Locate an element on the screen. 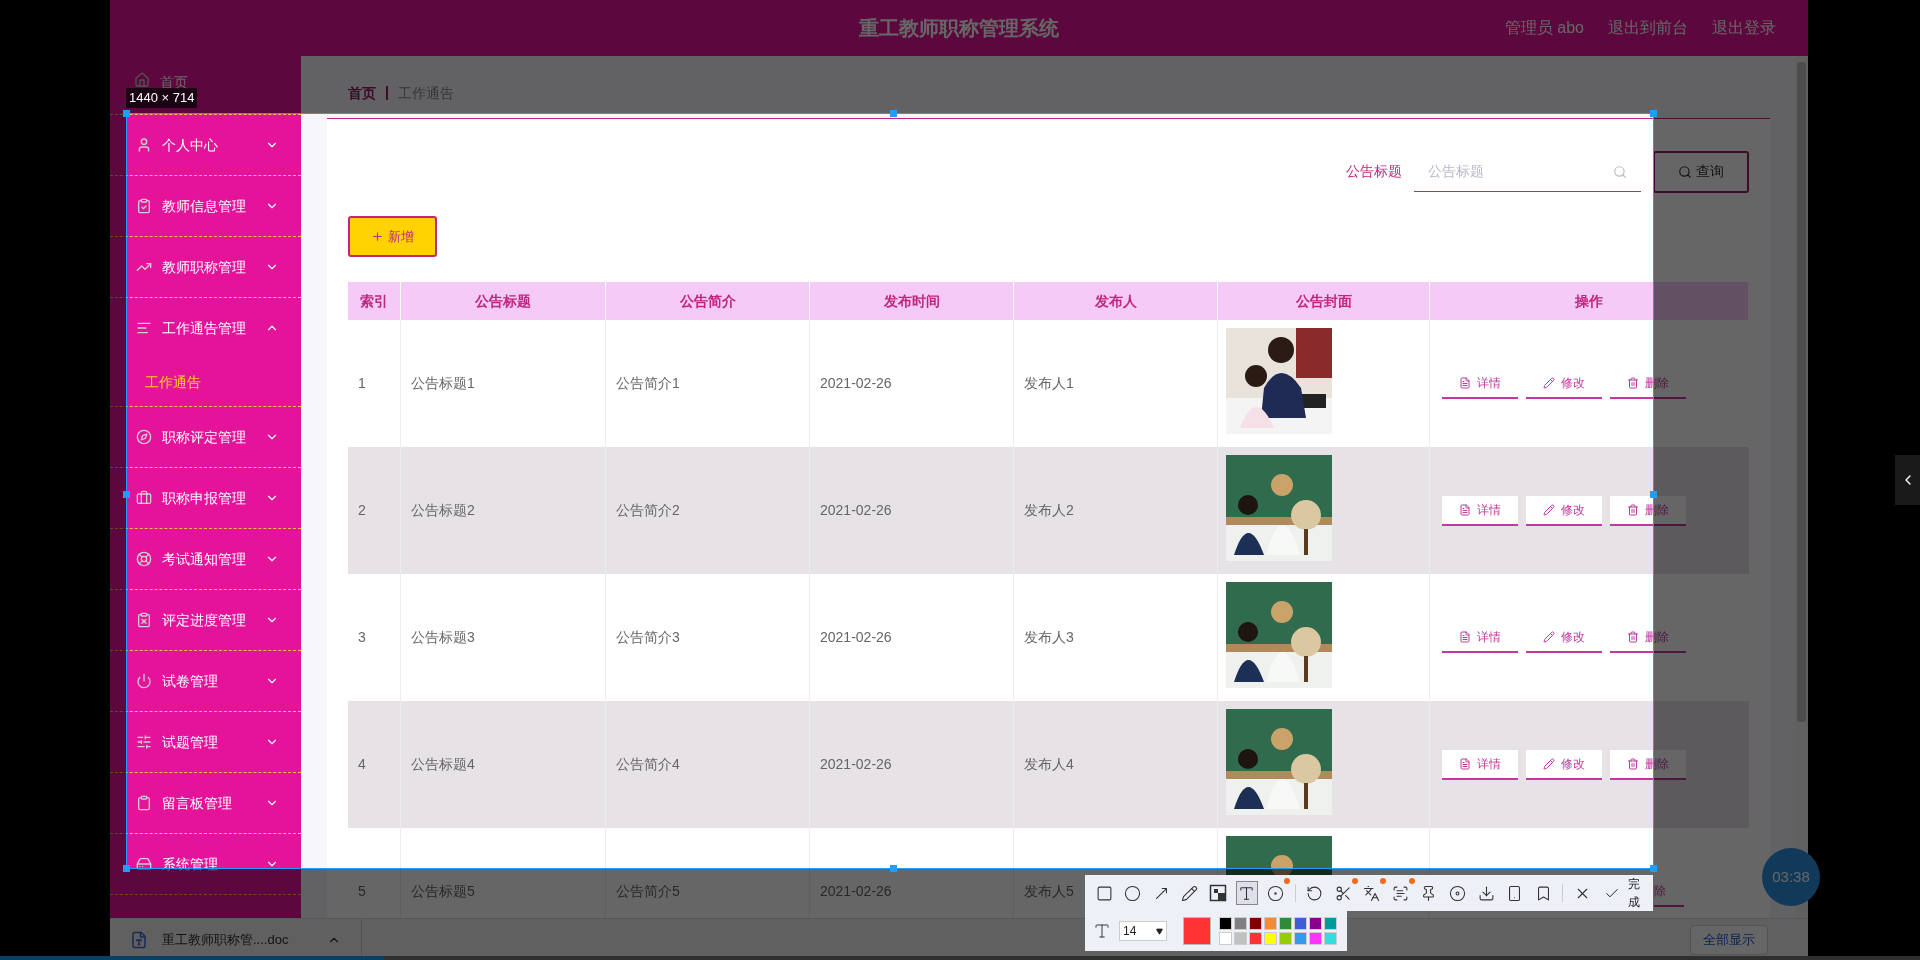 The image size is (1920, 960). file-name: 重工教师职称管....doc is located at coordinates (237, 939).